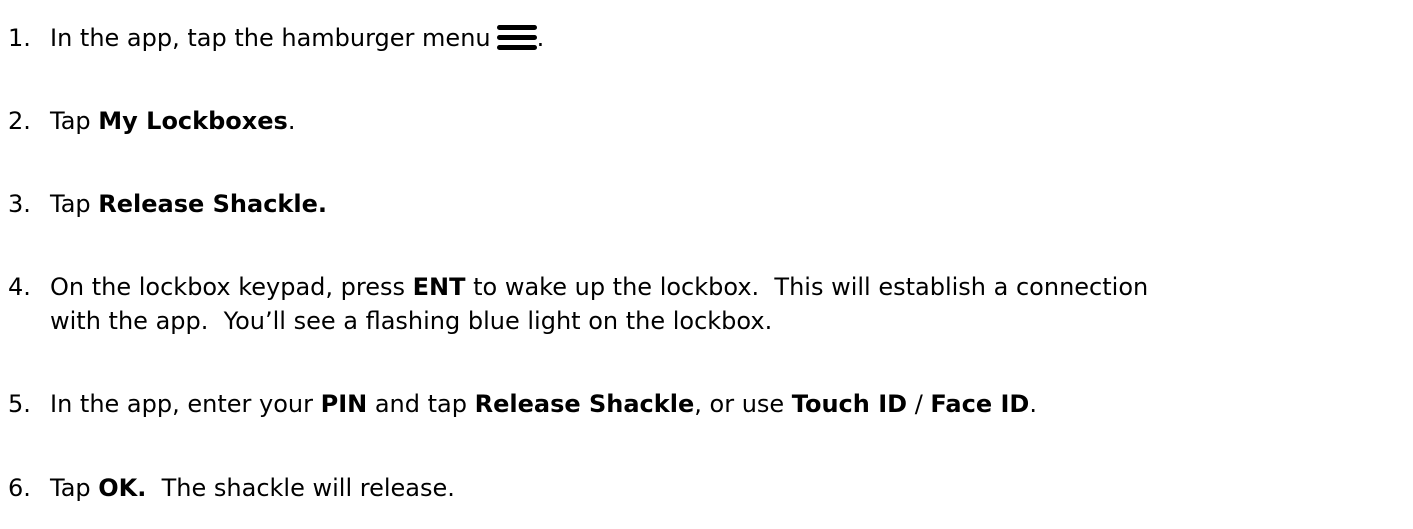  I want to click on step-2: 2. Tap My Lockboxes., so click(708, 121).